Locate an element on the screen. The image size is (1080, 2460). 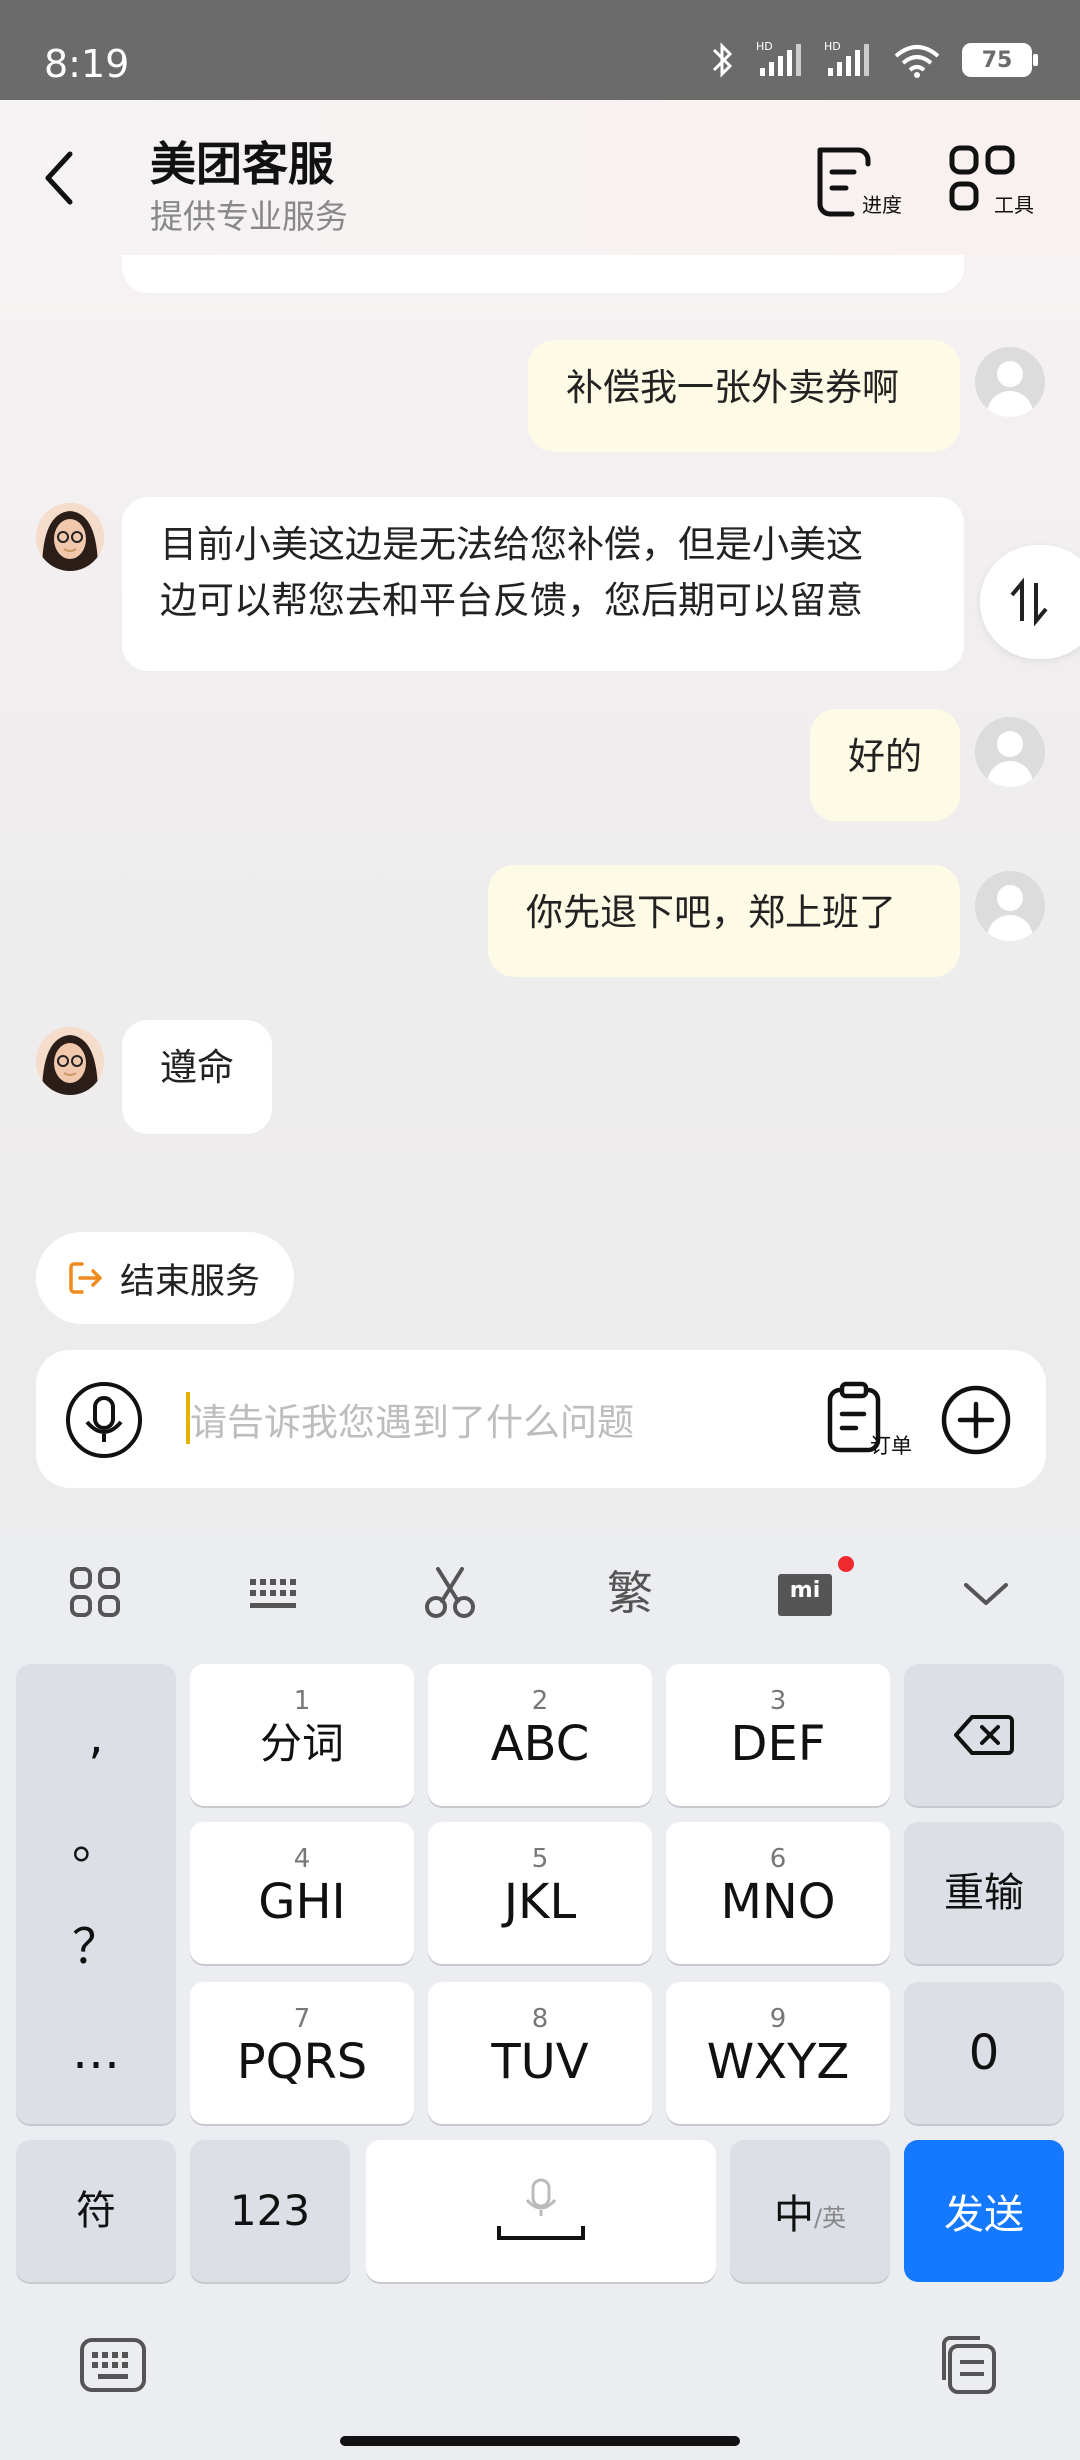
language-switch-key: 中/英 is located at coordinates (810, 2211).